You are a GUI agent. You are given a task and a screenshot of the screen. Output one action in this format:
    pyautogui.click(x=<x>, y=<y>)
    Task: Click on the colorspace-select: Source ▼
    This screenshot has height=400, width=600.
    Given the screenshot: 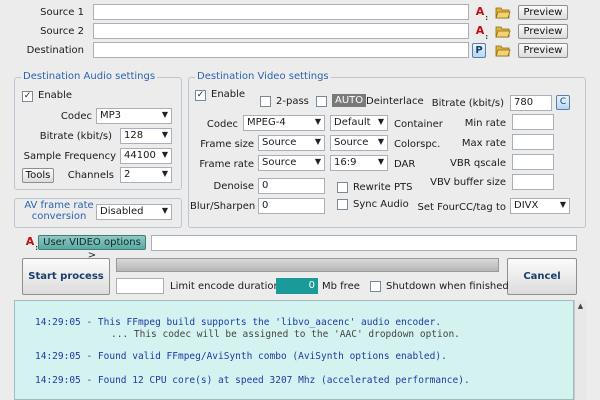 What is the action you would take?
    pyautogui.click(x=359, y=143)
    